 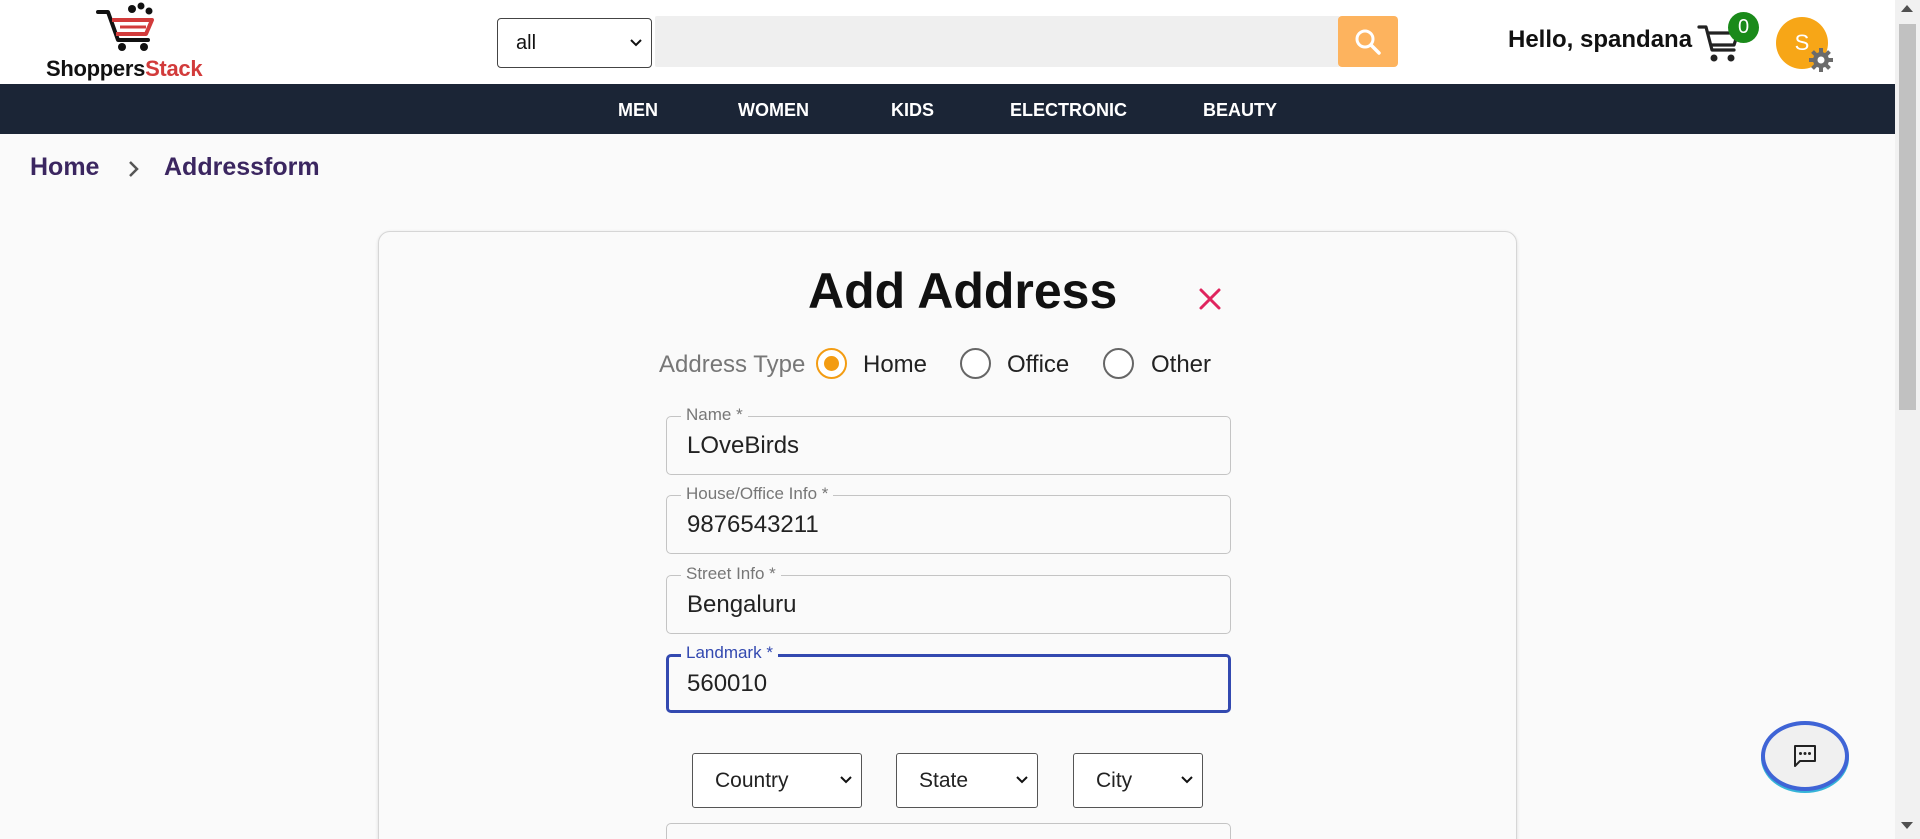 What do you see at coordinates (242, 167) in the screenshot?
I see `breadcrumb-current: Addressform` at bounding box center [242, 167].